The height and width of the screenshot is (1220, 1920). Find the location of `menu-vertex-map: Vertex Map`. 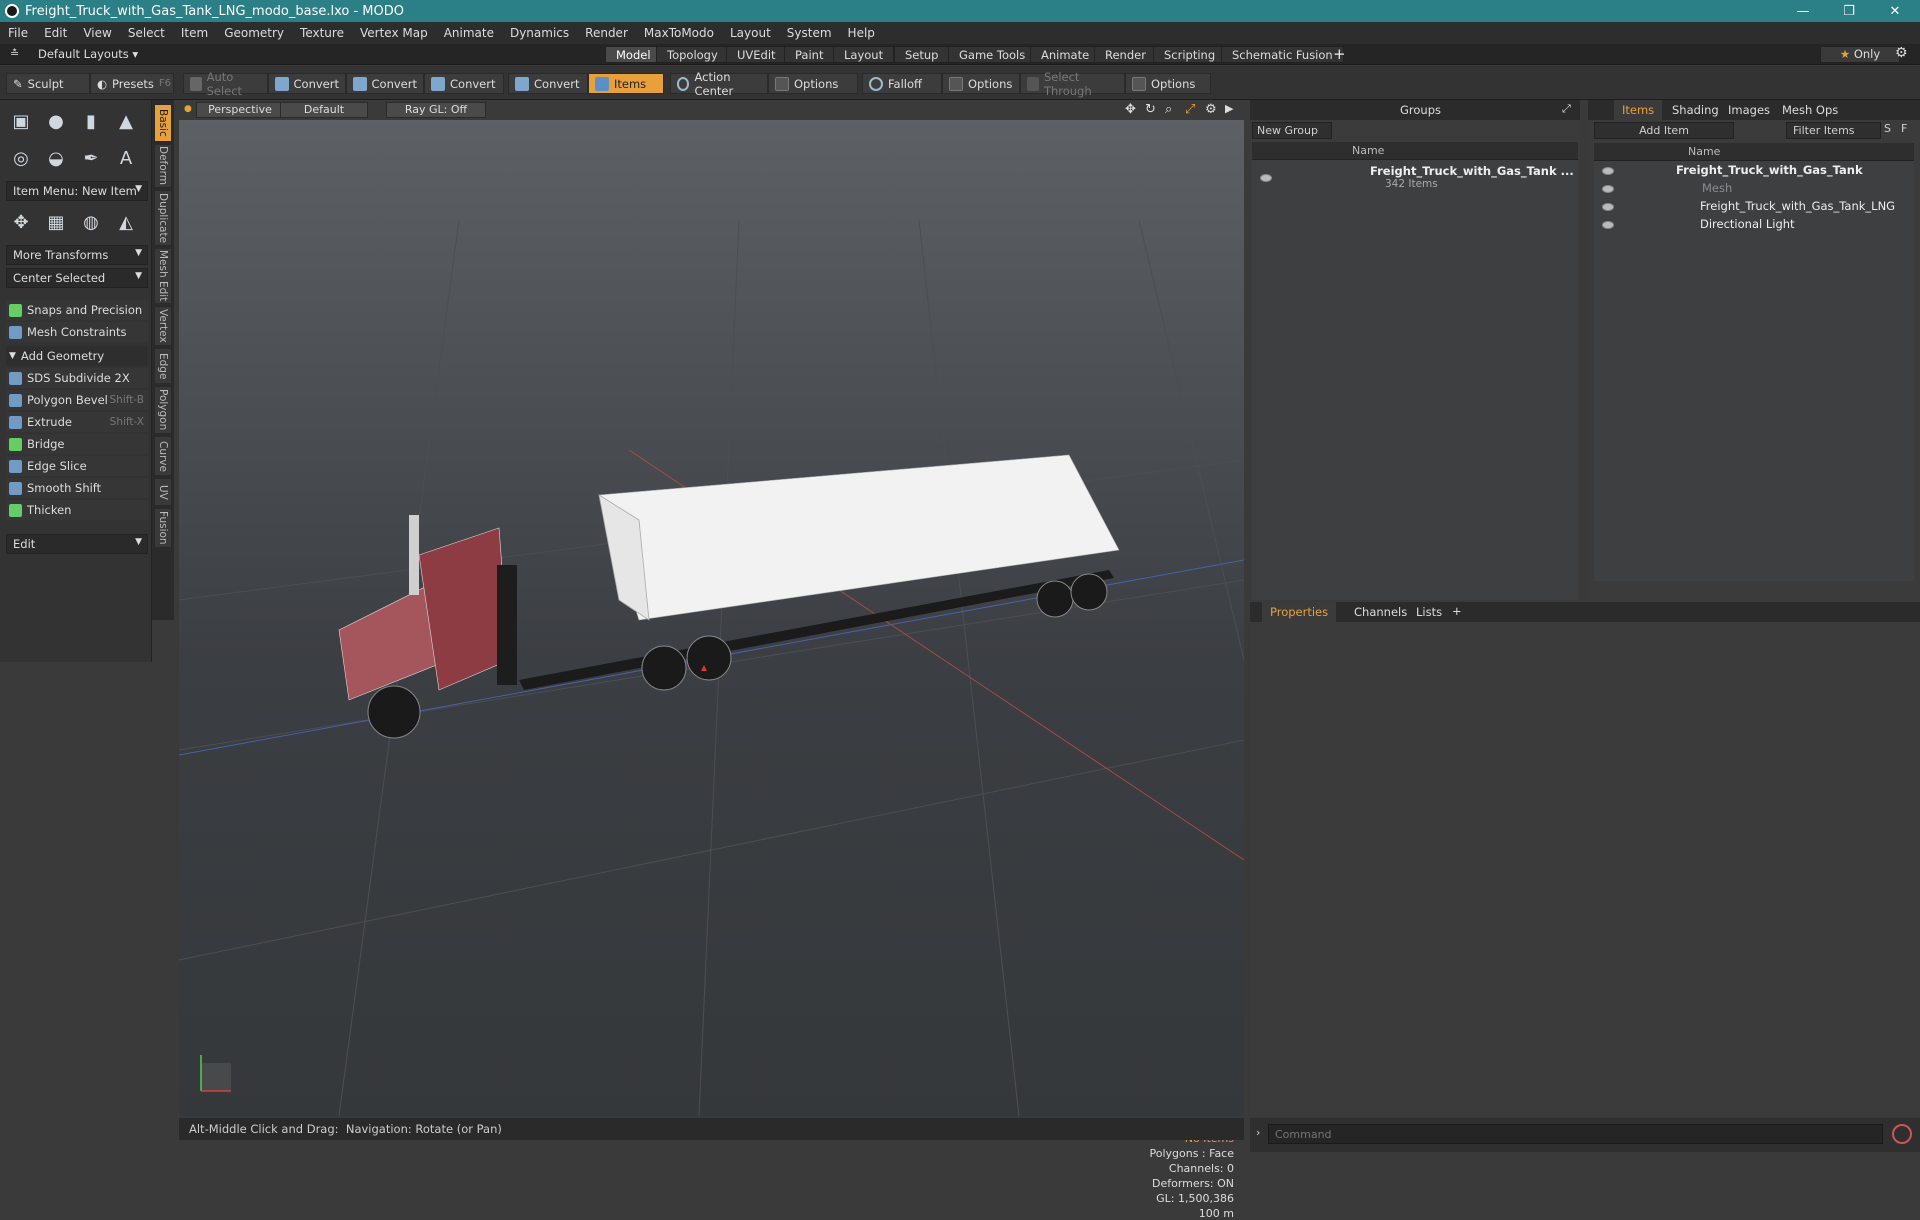

menu-vertex-map: Vertex Map is located at coordinates (394, 33).